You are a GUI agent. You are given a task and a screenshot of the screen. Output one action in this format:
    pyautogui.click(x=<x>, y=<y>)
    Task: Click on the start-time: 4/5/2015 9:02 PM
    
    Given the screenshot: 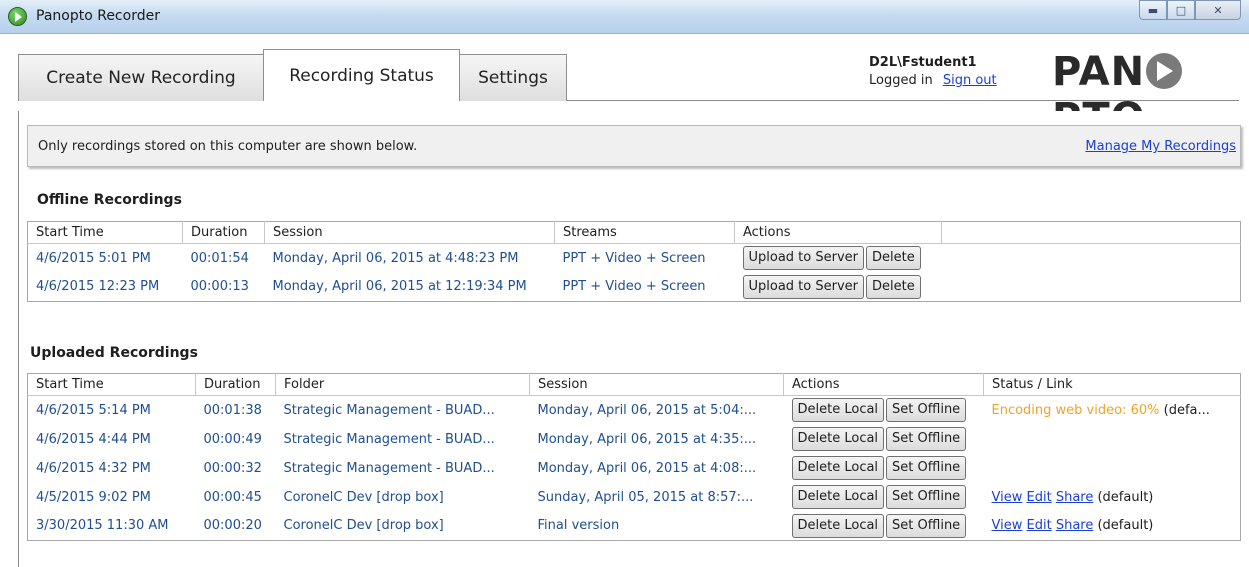 What is the action you would take?
    pyautogui.click(x=93, y=497)
    